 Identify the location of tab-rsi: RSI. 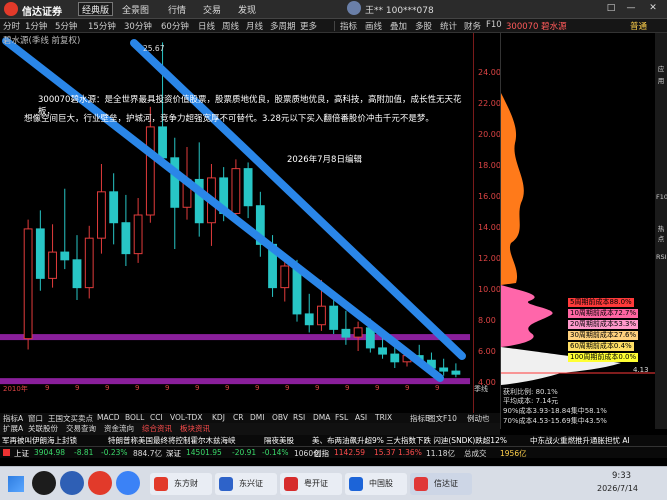
(299, 417).